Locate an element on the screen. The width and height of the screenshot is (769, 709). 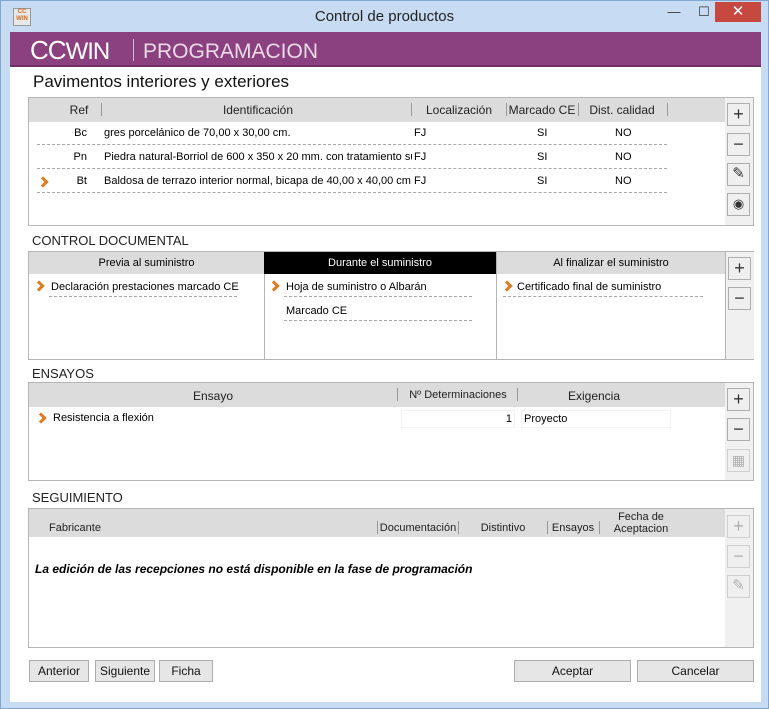
ensayos-sidebar: + − ▦ is located at coordinates (739, 431).